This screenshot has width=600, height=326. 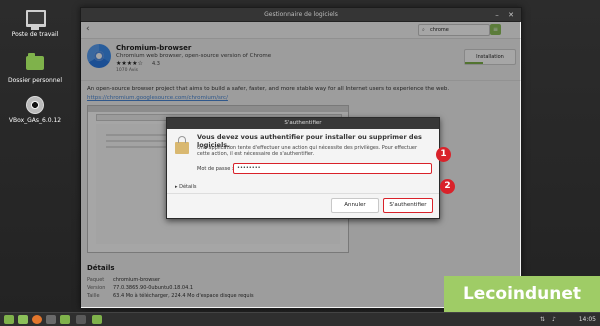 What do you see at coordinates (554, 319) in the screenshot?
I see `volume-icon: ♪` at bounding box center [554, 319].